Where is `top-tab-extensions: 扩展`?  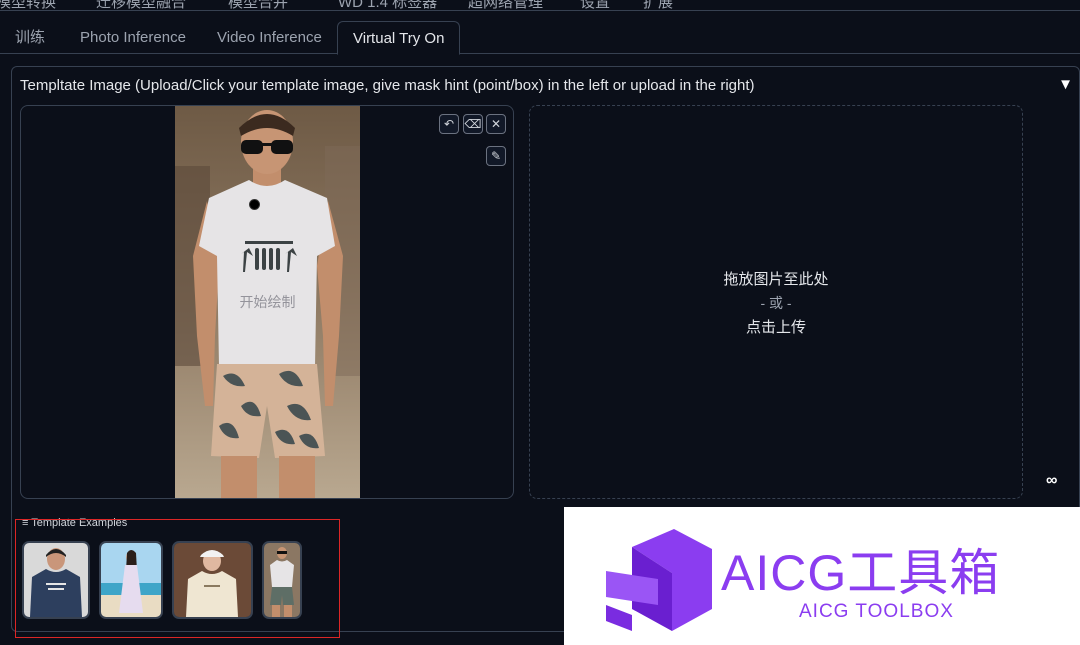 top-tab-extensions: 扩展 is located at coordinates (658, 5).